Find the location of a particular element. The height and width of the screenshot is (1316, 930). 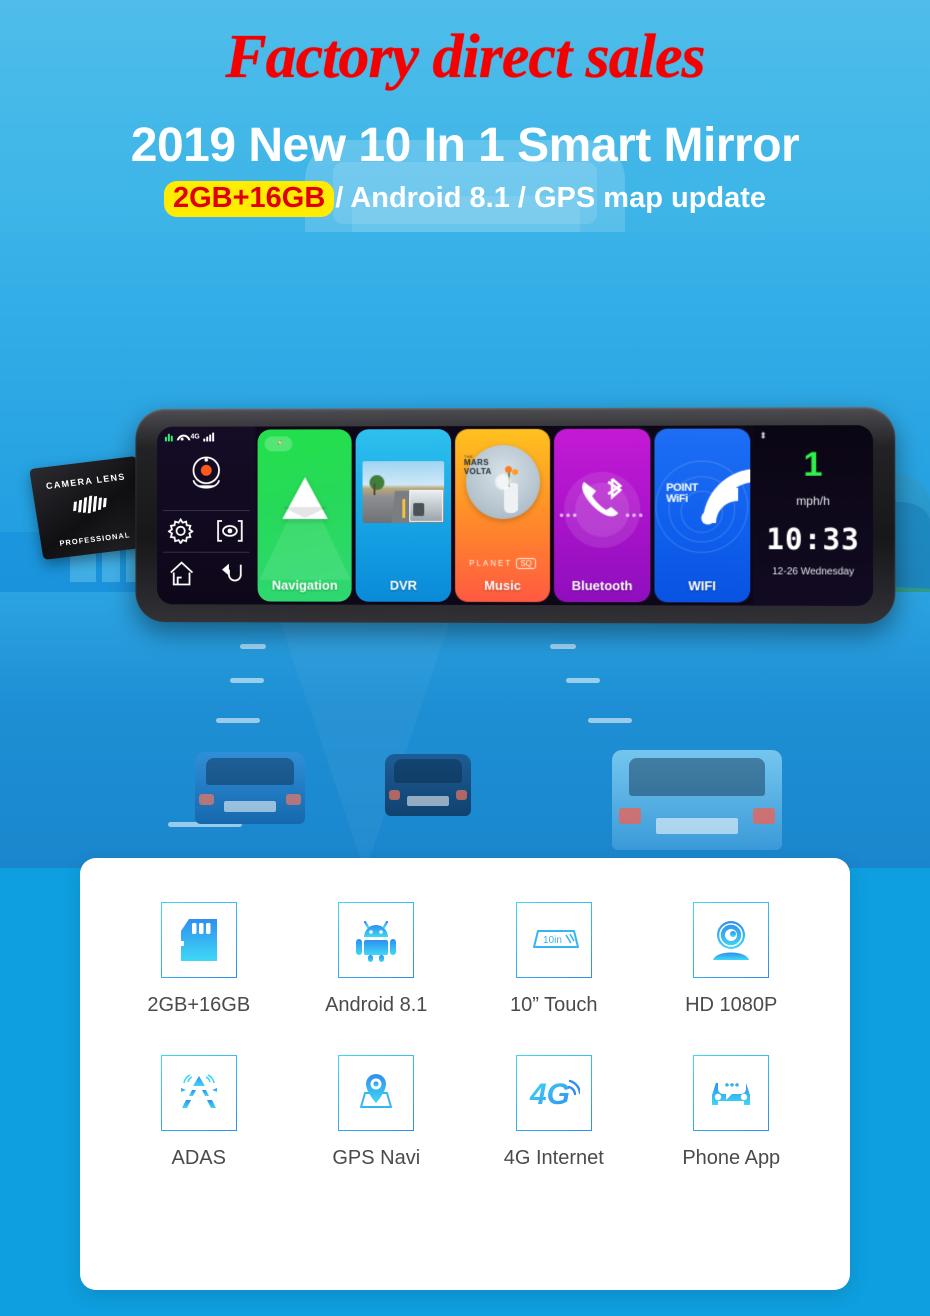

mirror-control-column: 4G is located at coordinates (206, 515).